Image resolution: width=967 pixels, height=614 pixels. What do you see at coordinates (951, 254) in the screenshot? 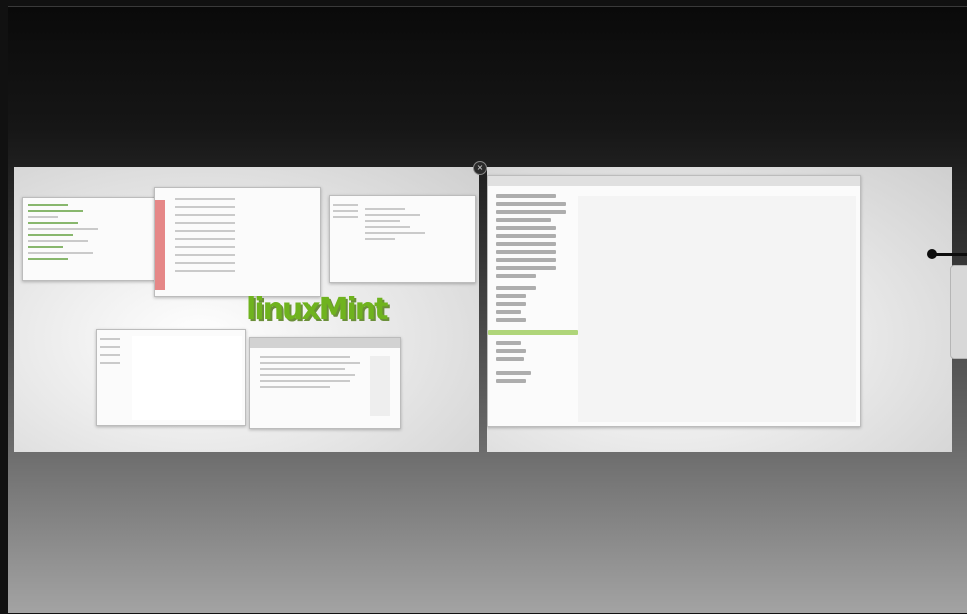
I see `navigation-pointer-line` at bounding box center [951, 254].